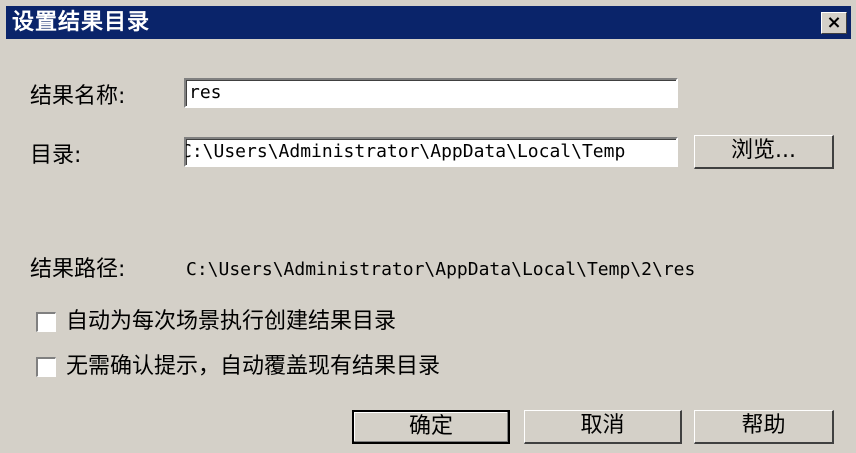  What do you see at coordinates (56, 155) in the screenshot?
I see `directory-label: 目录:` at bounding box center [56, 155].